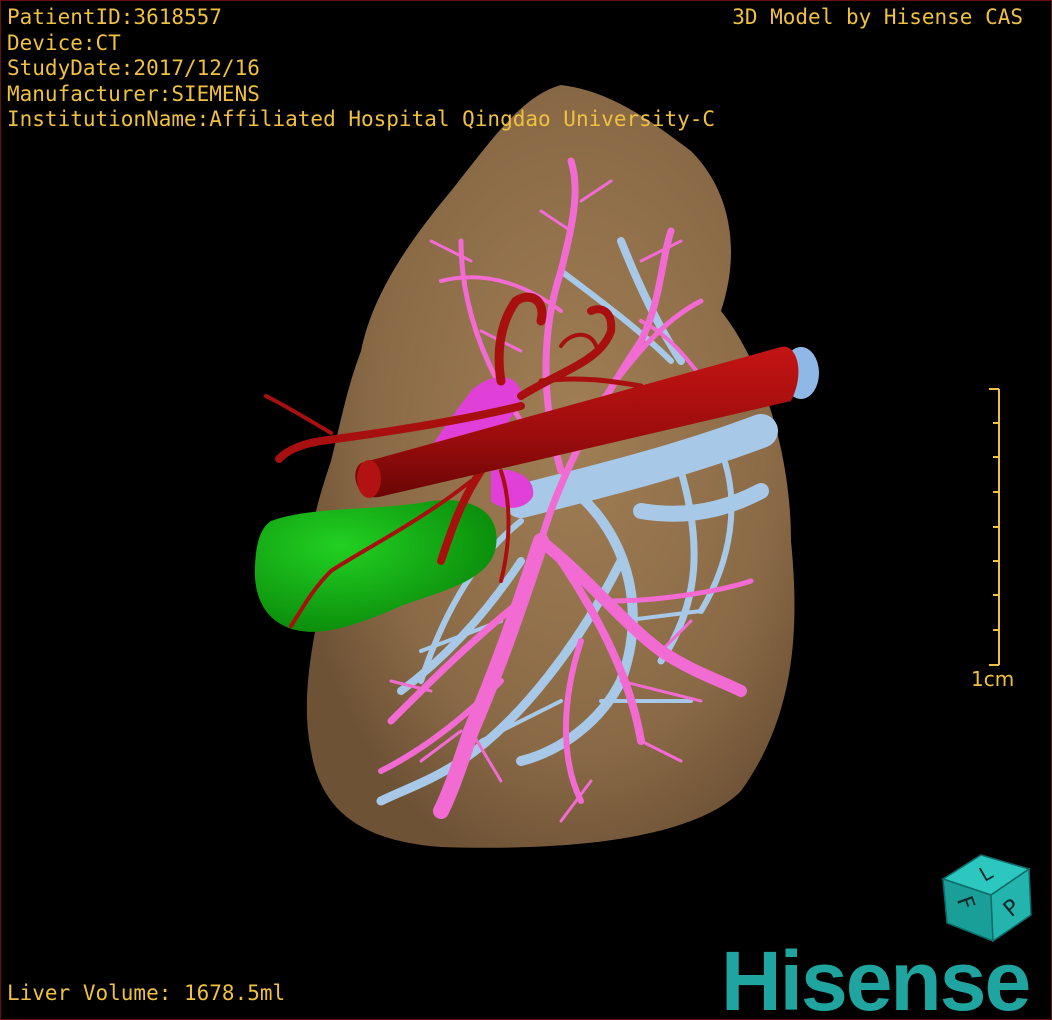 This screenshot has width=1052, height=1020. Describe the element at coordinates (146, 993) in the screenshot. I see `liver-volume: Liver Volume: 1678.5ml` at that location.